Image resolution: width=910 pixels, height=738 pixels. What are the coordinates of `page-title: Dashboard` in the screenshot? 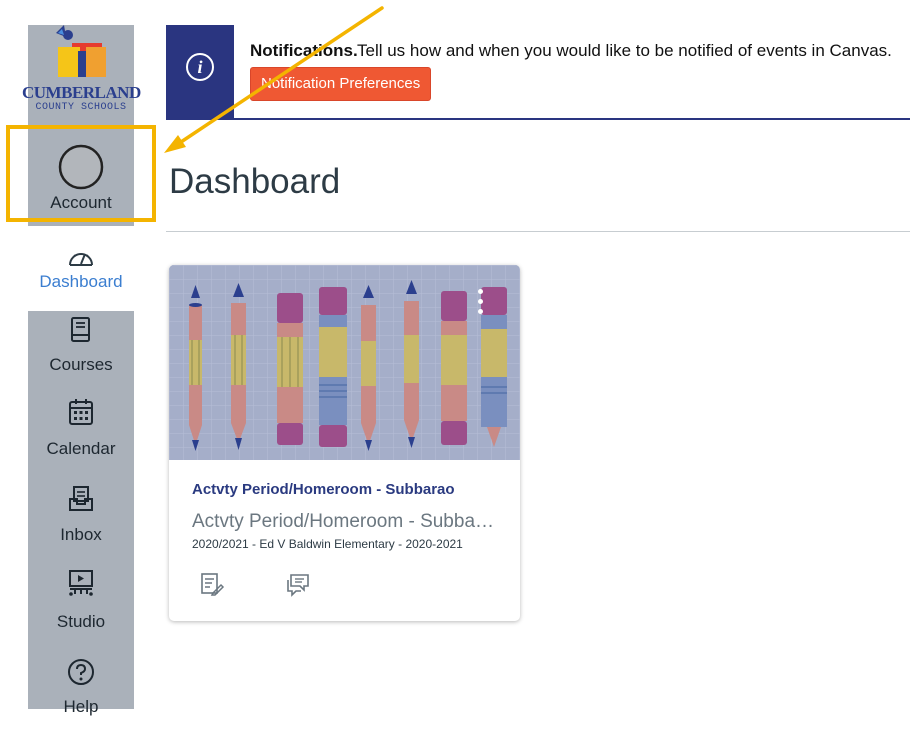 It's located at (255, 181).